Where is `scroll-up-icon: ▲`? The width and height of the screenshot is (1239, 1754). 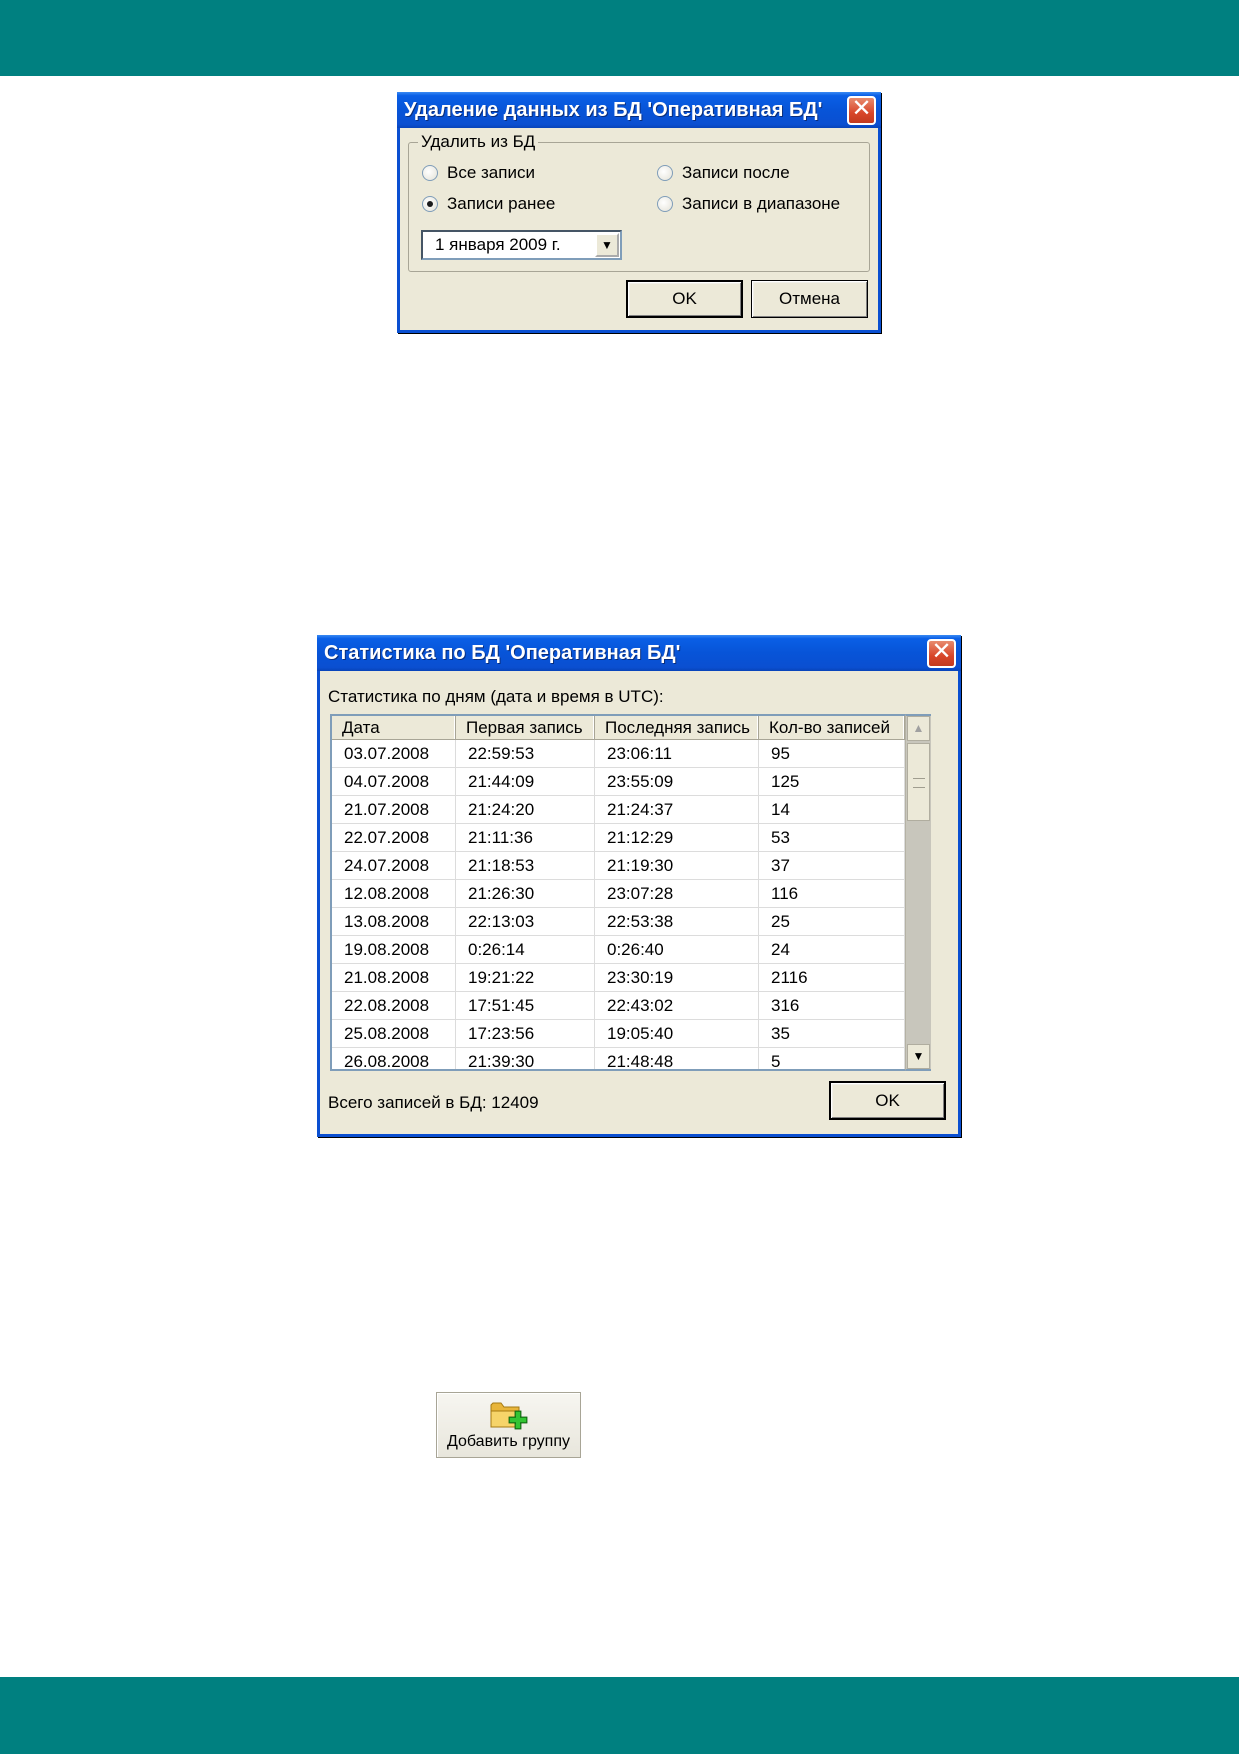 scroll-up-icon: ▲ is located at coordinates (918, 728).